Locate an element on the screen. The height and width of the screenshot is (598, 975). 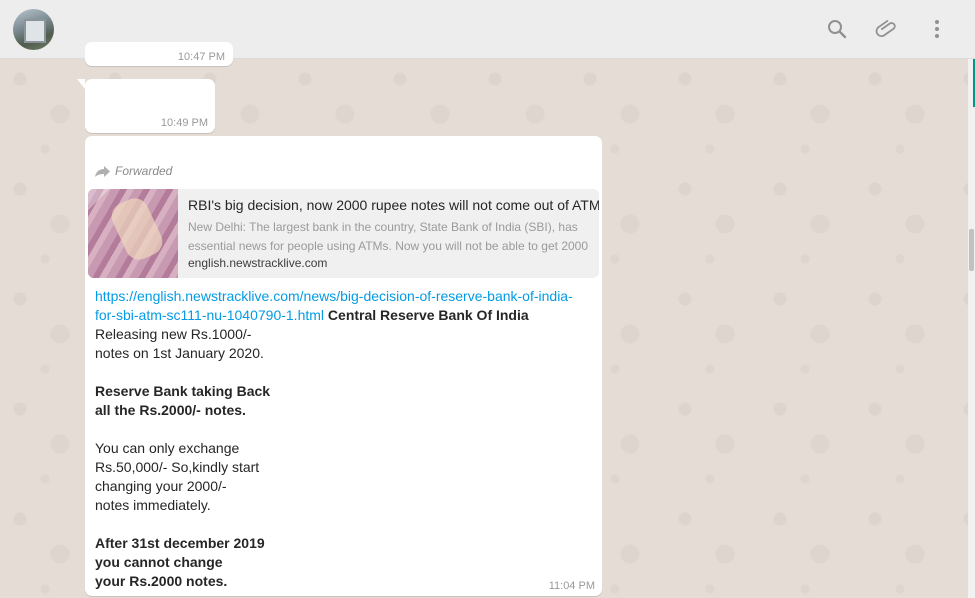
avatar is located at coordinates (33, 29).